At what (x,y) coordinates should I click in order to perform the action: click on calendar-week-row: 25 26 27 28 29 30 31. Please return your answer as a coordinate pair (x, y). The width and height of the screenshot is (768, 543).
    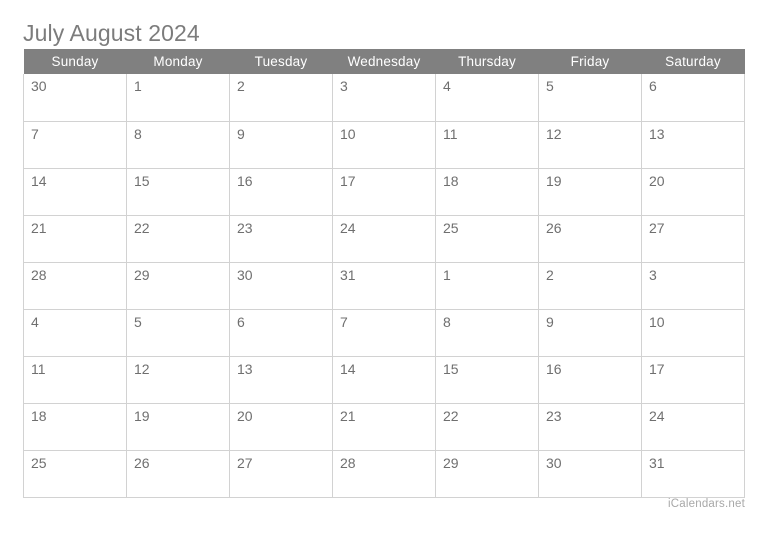
    Looking at the image, I should click on (384, 474).